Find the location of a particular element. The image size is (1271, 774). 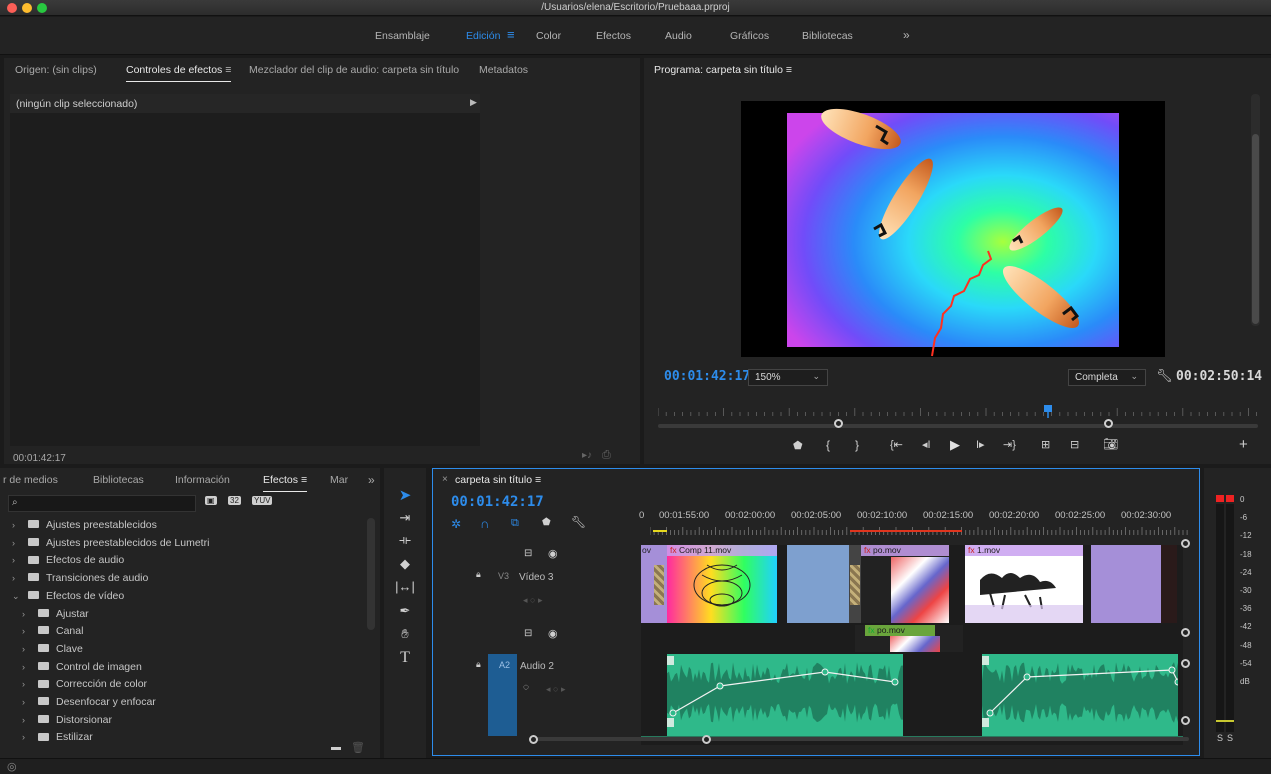

effects-tree-item: › Ajustar is located at coordinates (55, 616).